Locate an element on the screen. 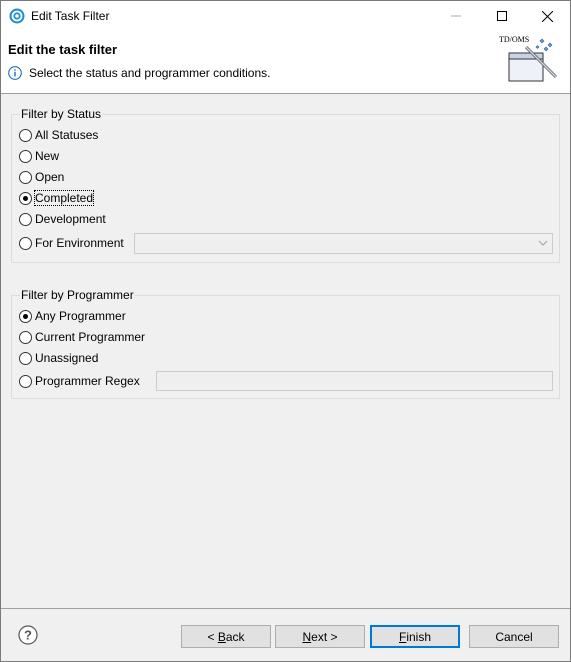 This screenshot has width=571, height=662. radio-label: Programmer Regex is located at coordinates (87, 381).